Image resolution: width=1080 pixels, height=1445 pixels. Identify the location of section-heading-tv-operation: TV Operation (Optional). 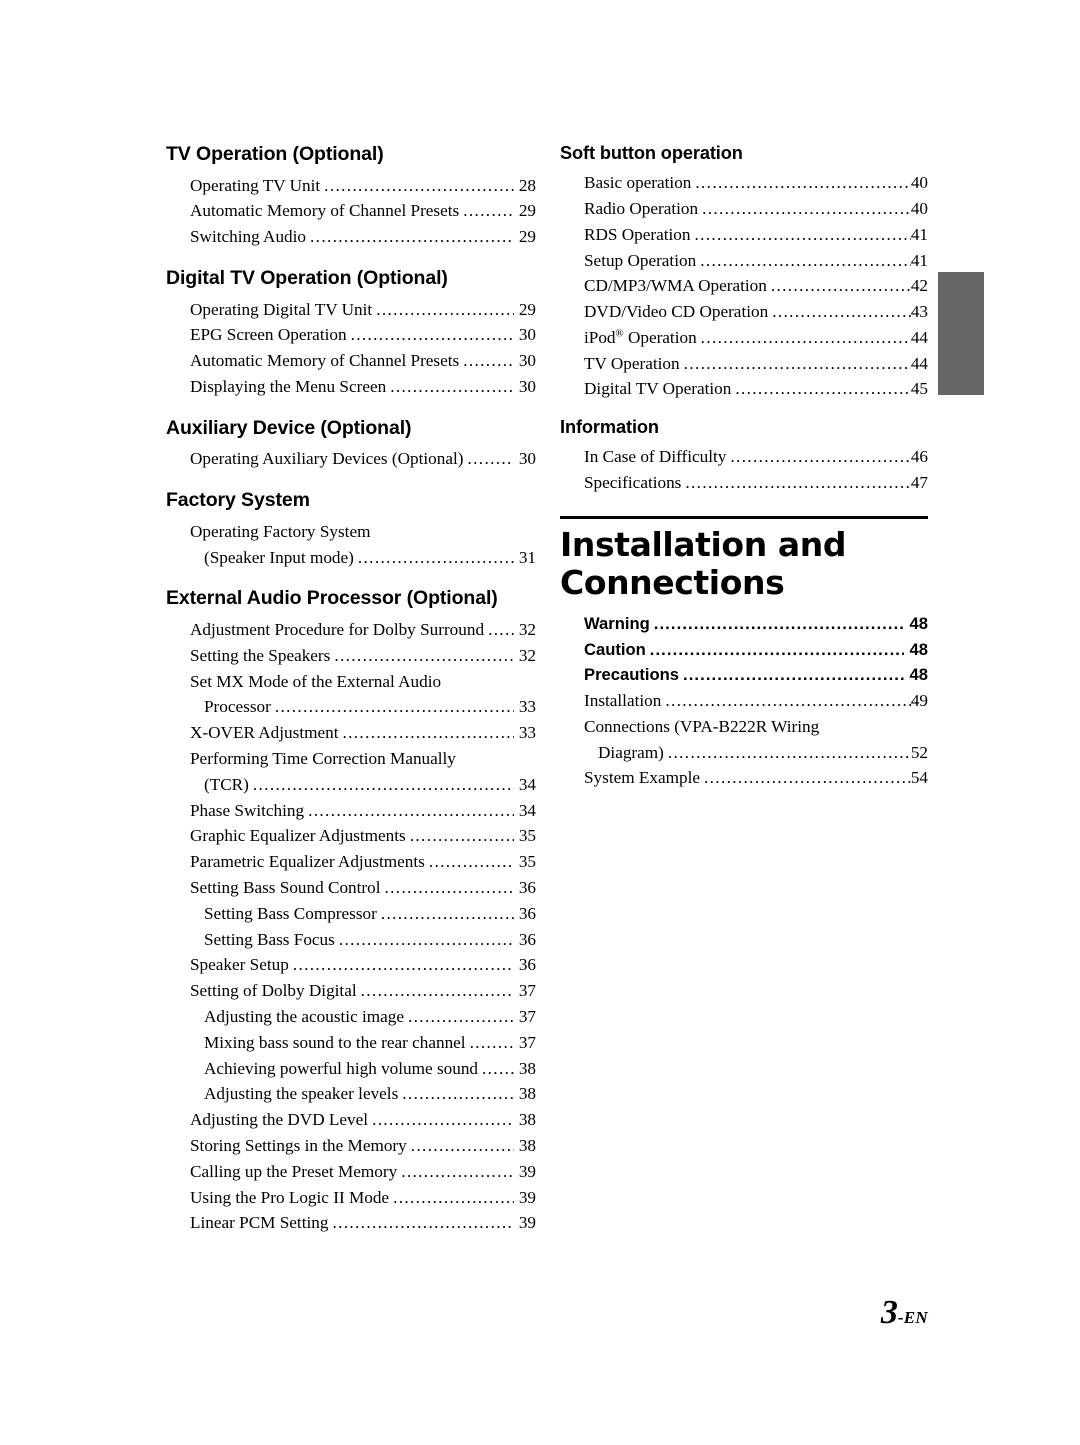
(275, 154).